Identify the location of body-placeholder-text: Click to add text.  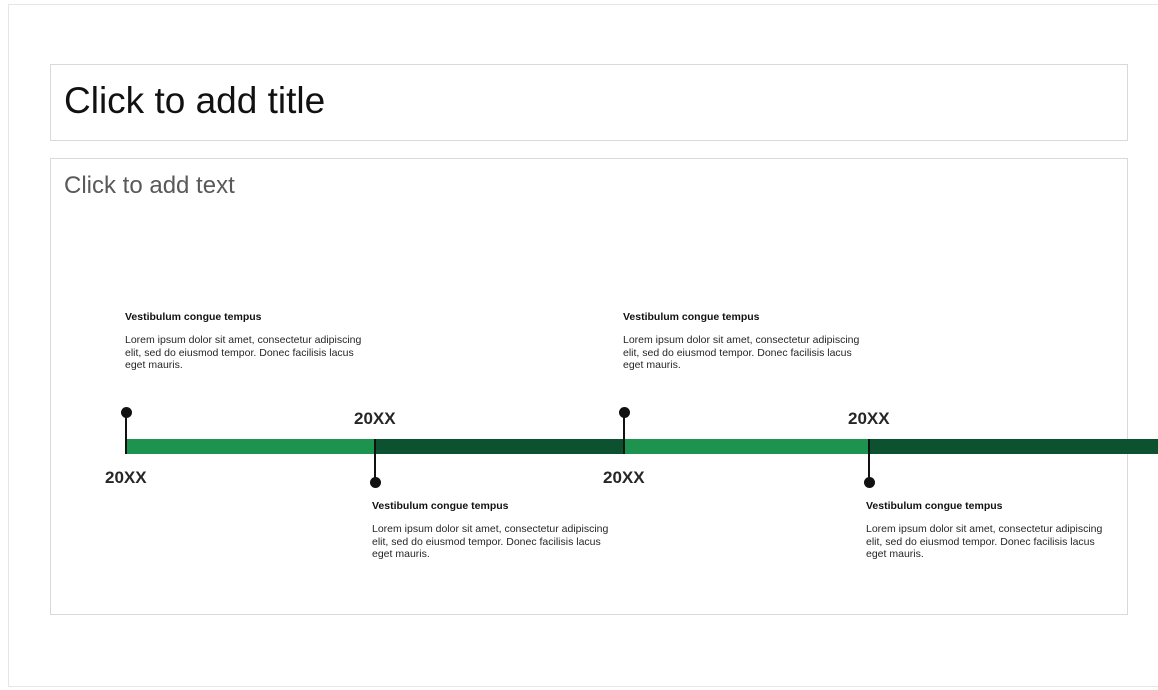
(149, 185).